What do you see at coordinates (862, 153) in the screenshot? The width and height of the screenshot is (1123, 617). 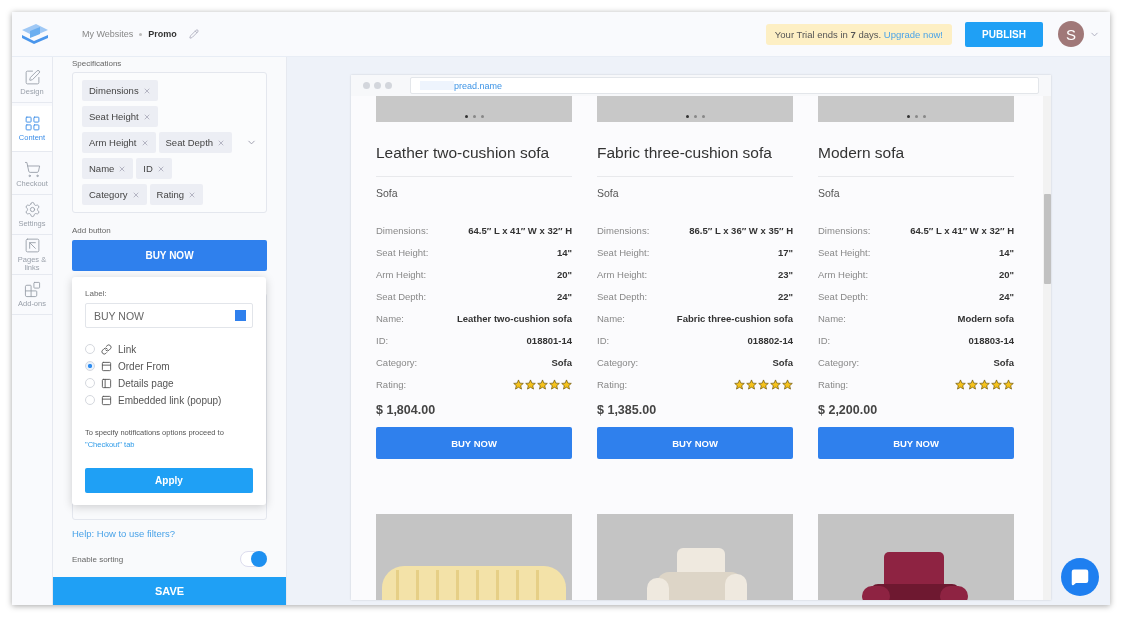 I see `product-title: Modern sofa` at bounding box center [862, 153].